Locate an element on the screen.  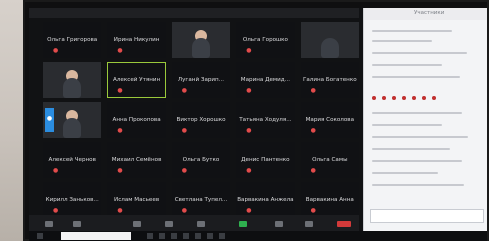
participant-name: Михаил Семёнов is located at coordinates (136, 159).